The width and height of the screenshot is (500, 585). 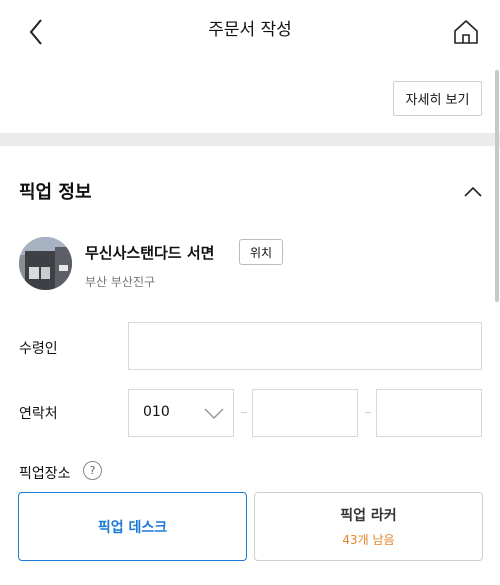 I want to click on help-icon: ?, so click(x=92, y=470).